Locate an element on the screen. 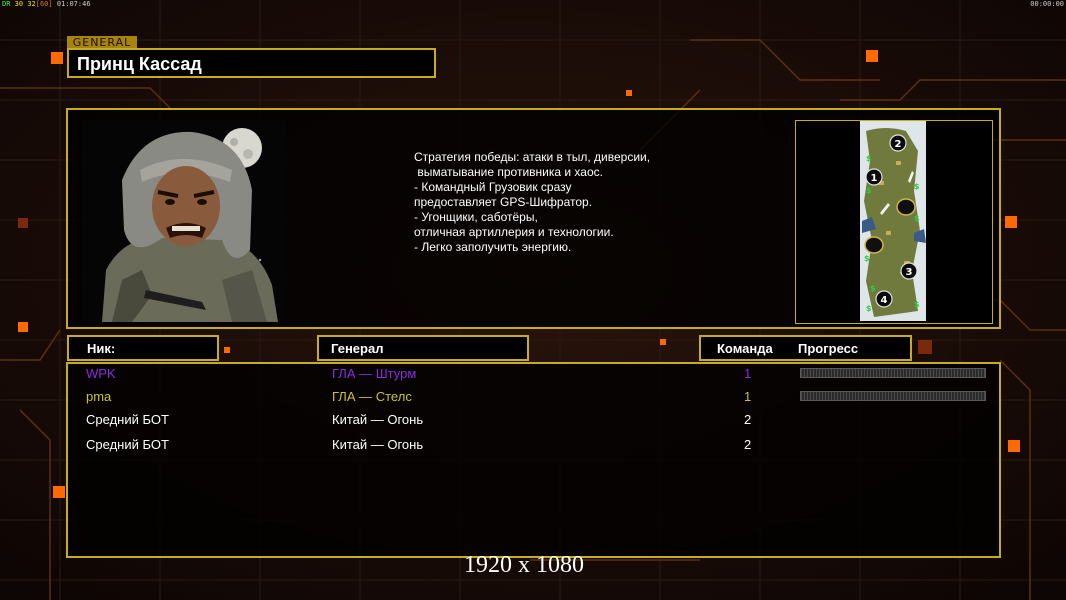 This screenshot has height=600, width=1066. player-general: ГЛА — Штурм is located at coordinates (374, 373).